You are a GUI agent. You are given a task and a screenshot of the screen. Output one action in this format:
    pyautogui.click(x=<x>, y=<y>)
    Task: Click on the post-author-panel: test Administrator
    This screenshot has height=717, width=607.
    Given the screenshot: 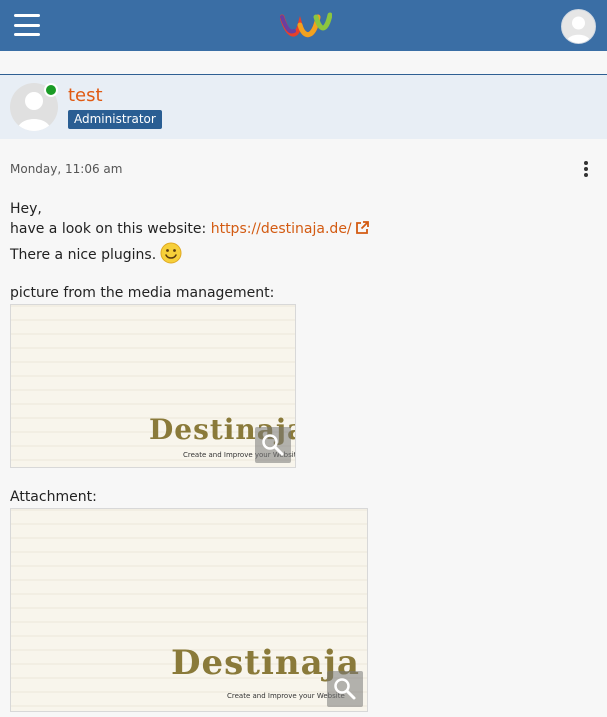 What is the action you would take?
    pyautogui.click(x=303, y=107)
    